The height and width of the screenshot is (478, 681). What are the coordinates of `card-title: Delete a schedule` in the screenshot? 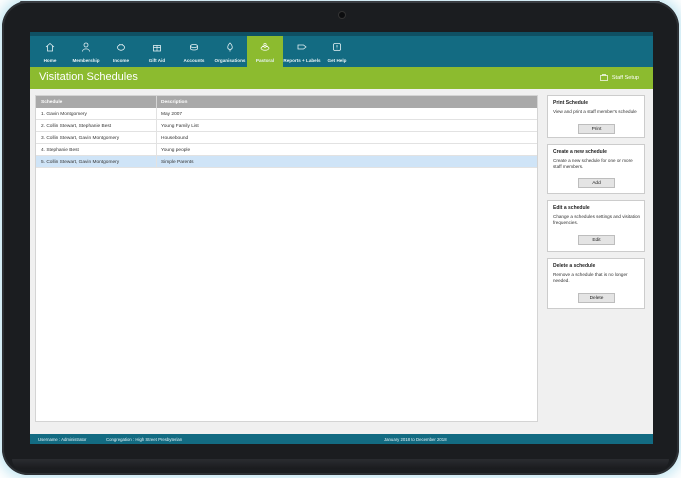 It's located at (574, 266).